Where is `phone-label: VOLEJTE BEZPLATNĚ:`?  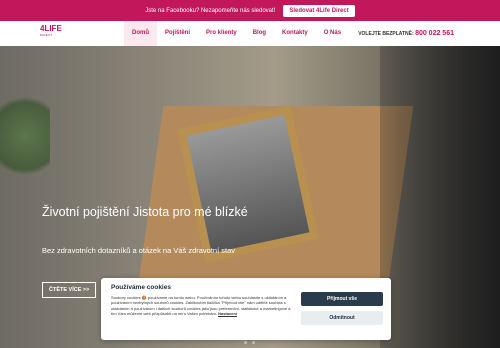
phone-label: VOLEJTE BEZPLATNĚ: is located at coordinates (386, 34).